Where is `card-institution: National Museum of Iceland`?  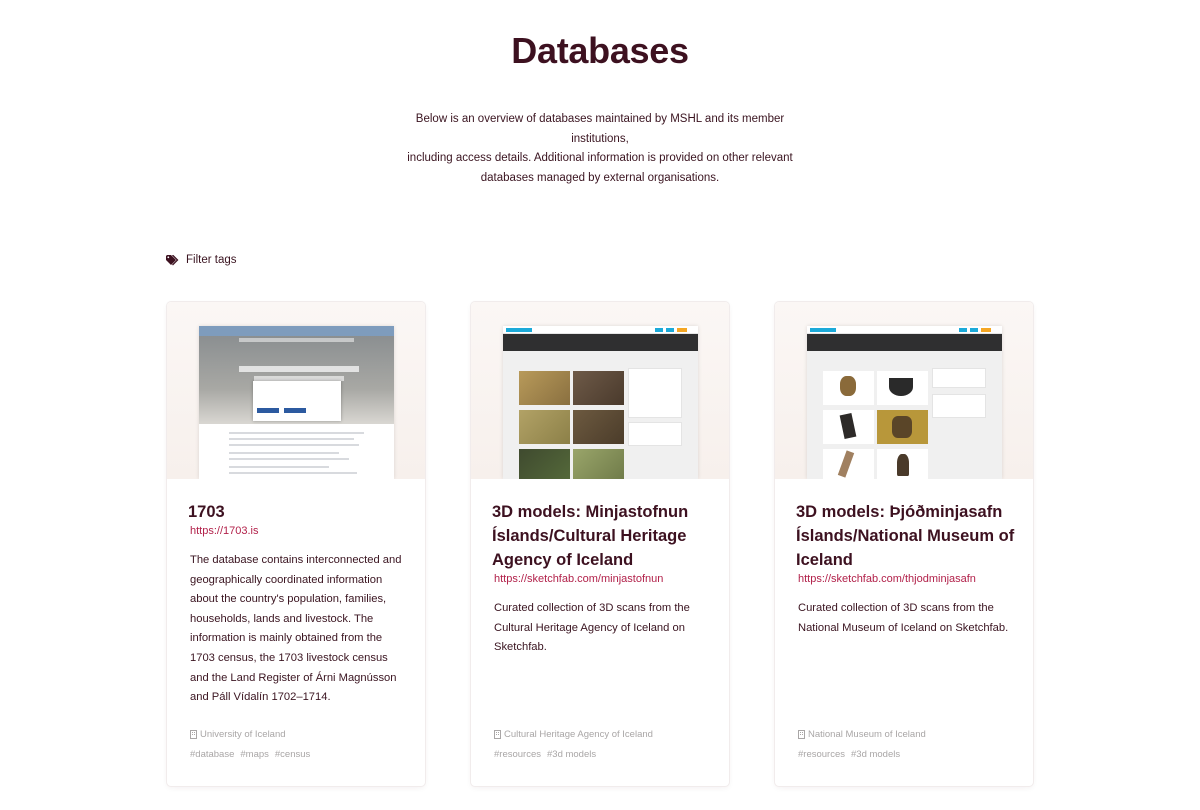
card-institution: National Museum of Iceland is located at coordinates (862, 734).